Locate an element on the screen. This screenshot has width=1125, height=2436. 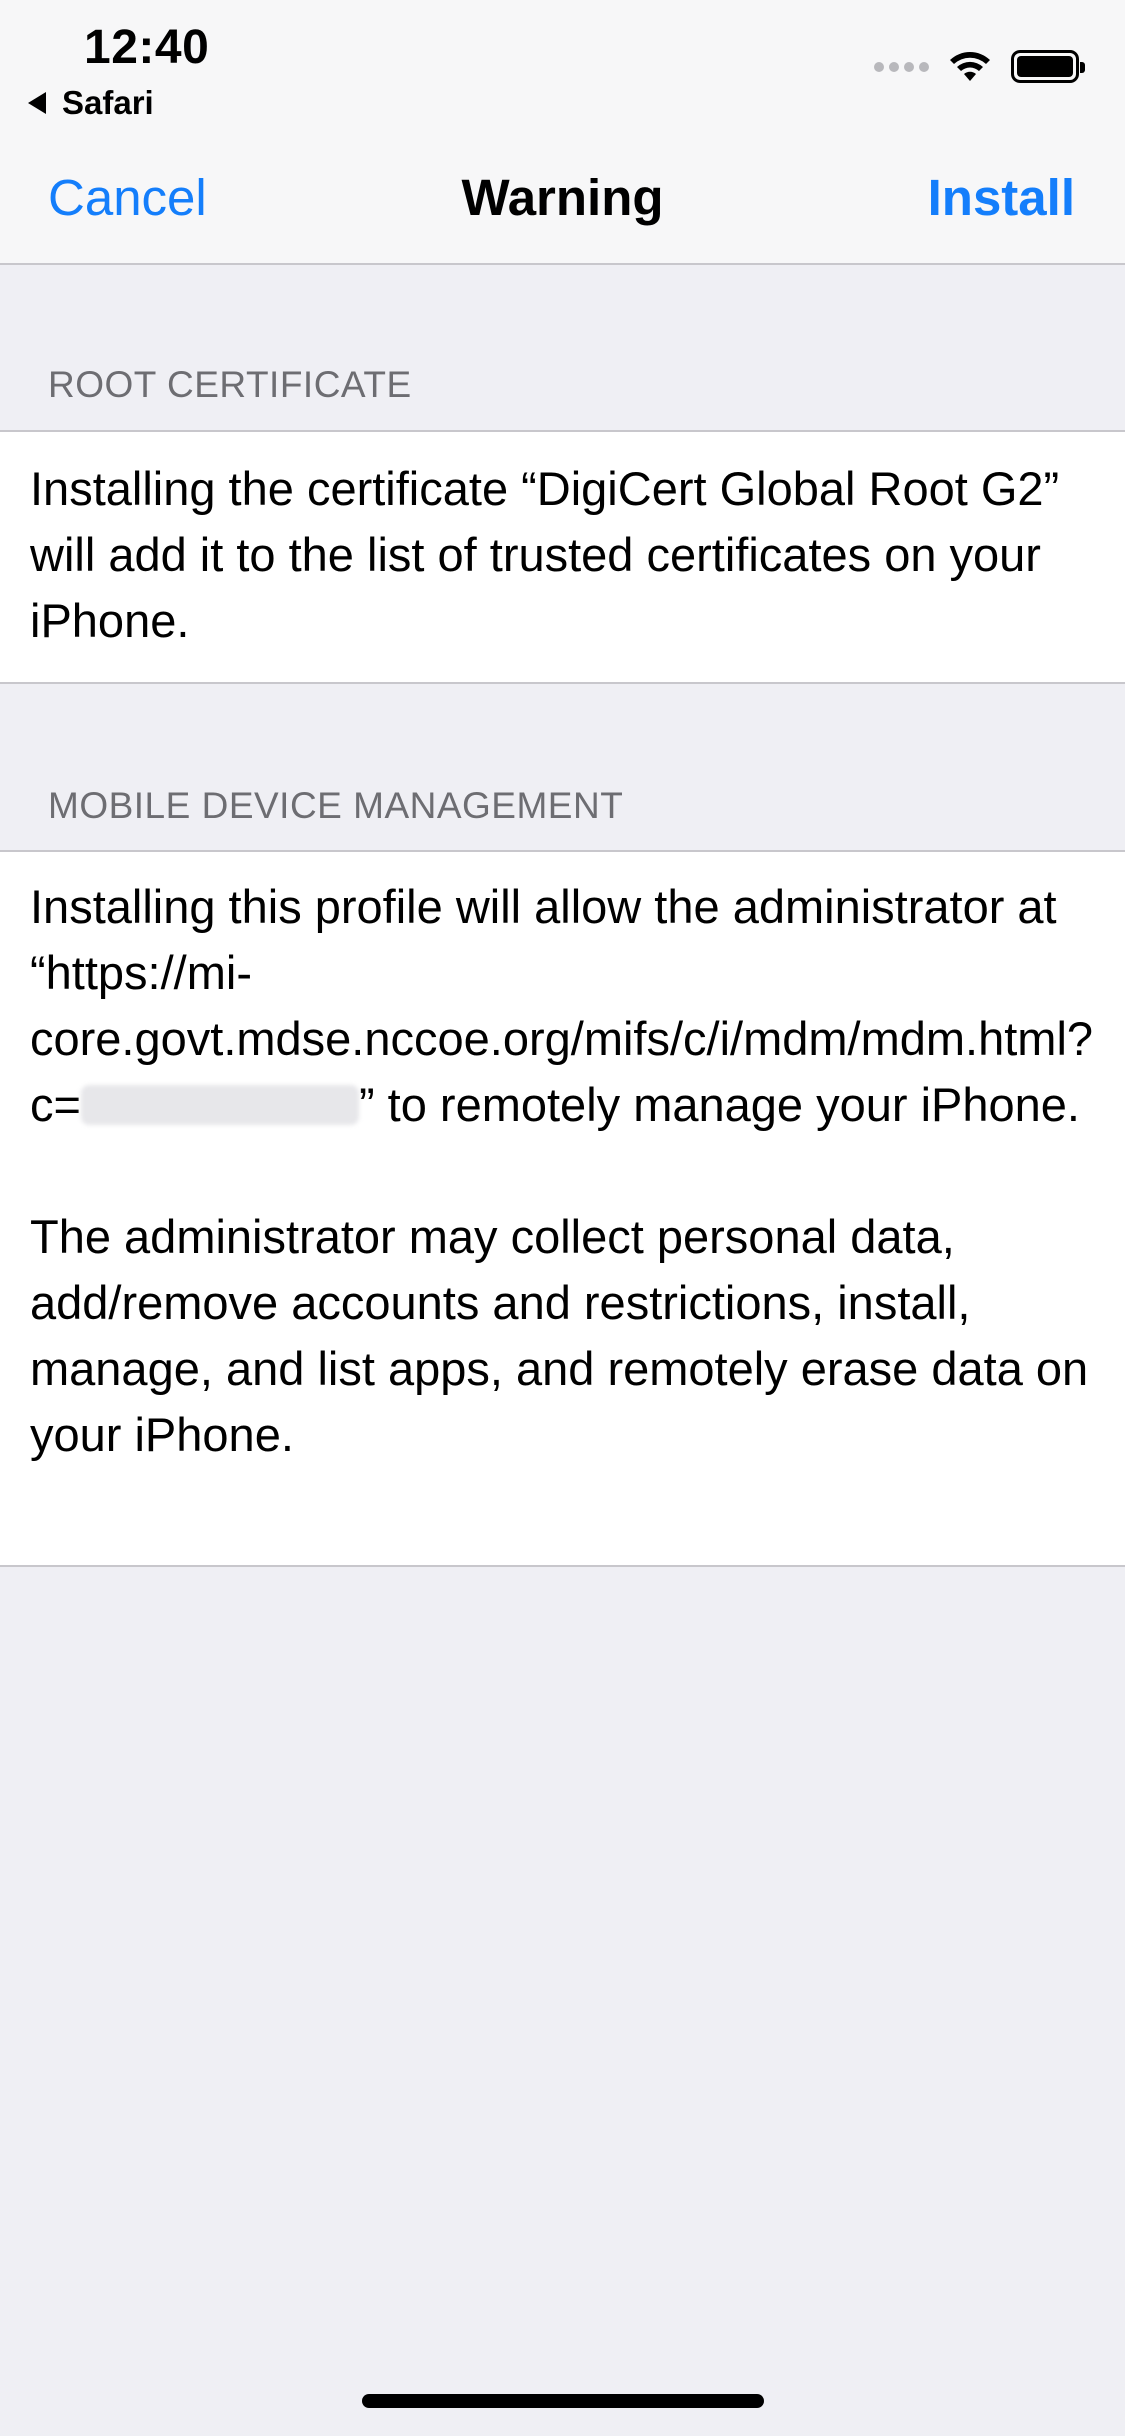
back-to-app-button: Safari is located at coordinates (91, 103).